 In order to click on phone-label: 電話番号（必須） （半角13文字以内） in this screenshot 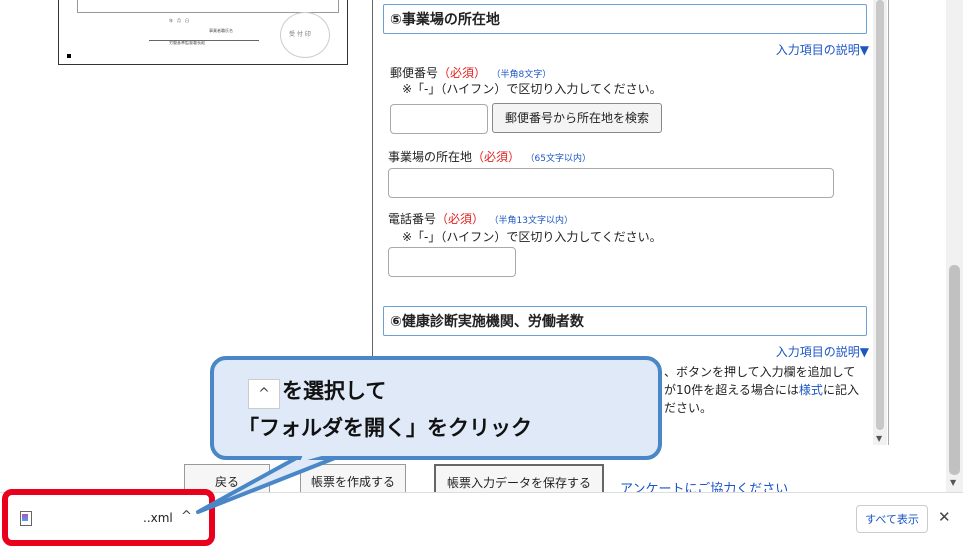, I will do `click(480, 219)`.